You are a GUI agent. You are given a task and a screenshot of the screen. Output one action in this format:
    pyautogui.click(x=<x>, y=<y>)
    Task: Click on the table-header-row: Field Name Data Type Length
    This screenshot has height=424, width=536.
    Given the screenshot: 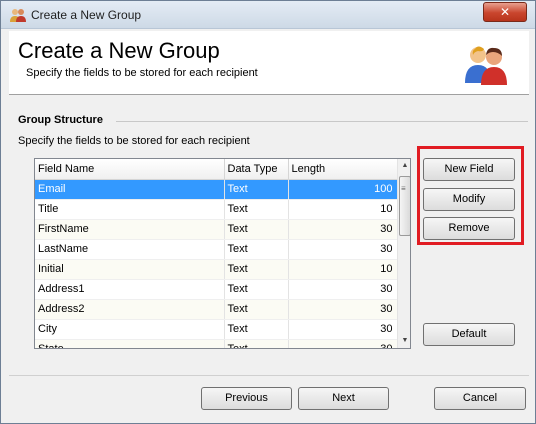 What is the action you would take?
    pyautogui.click(x=216, y=169)
    